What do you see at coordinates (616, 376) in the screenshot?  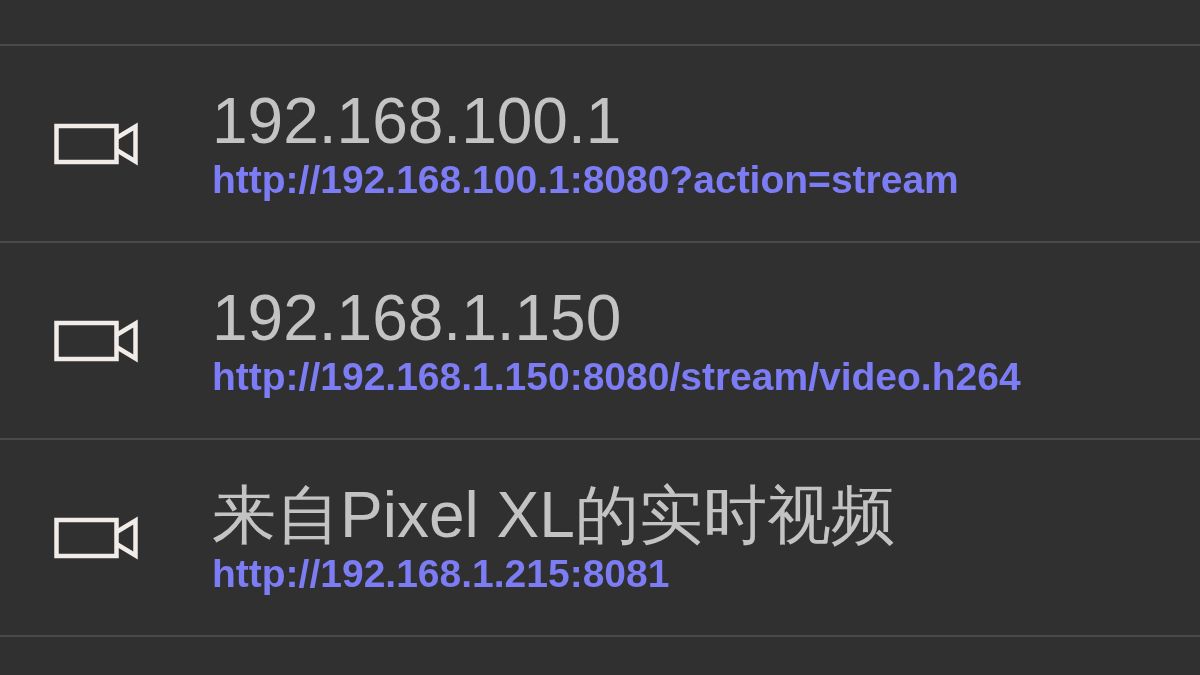 I see `stream-url: http://192.168.1.150:8080/stream/video.h264` at bounding box center [616, 376].